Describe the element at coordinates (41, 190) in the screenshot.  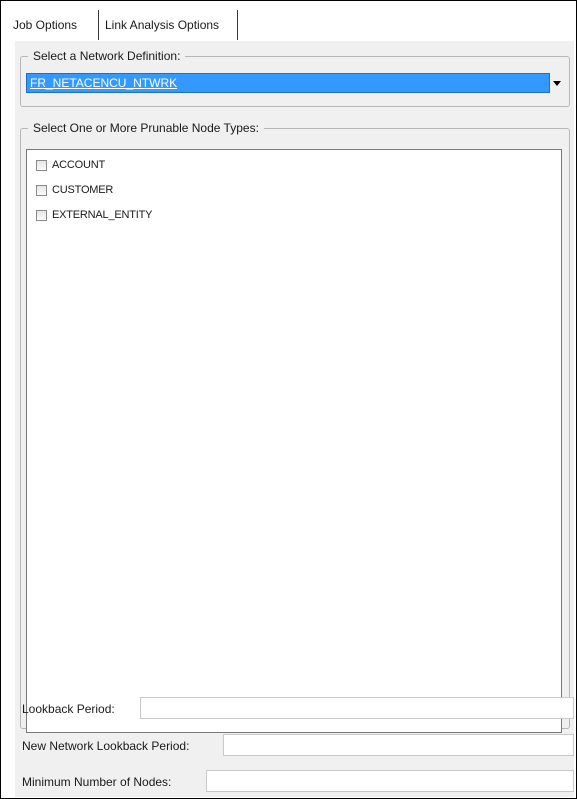
I see `customer-checkbox` at that location.